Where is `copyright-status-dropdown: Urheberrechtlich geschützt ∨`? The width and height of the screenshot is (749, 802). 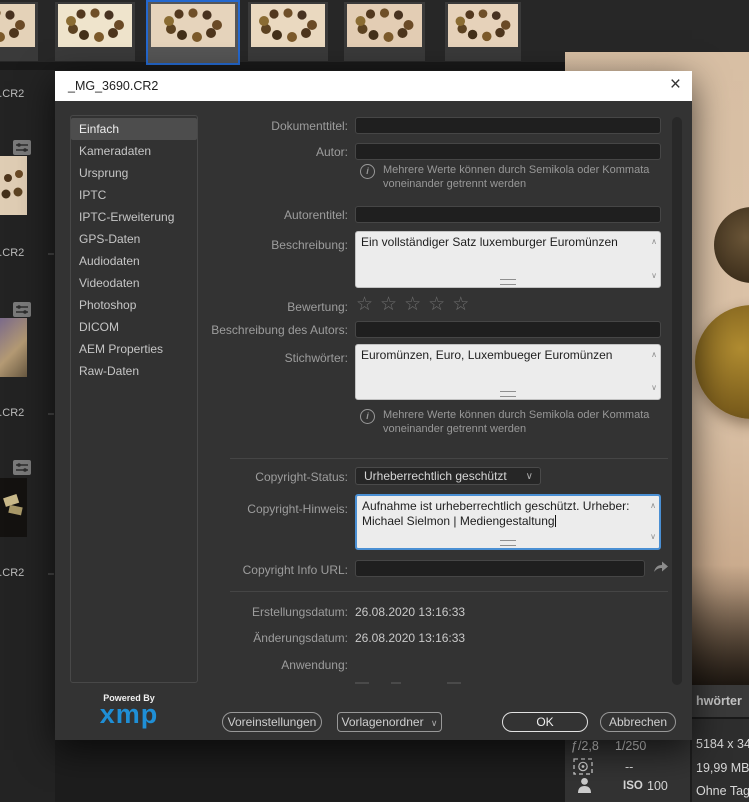
copyright-status-dropdown: Urheberrechtlich geschützt ∨ is located at coordinates (448, 476).